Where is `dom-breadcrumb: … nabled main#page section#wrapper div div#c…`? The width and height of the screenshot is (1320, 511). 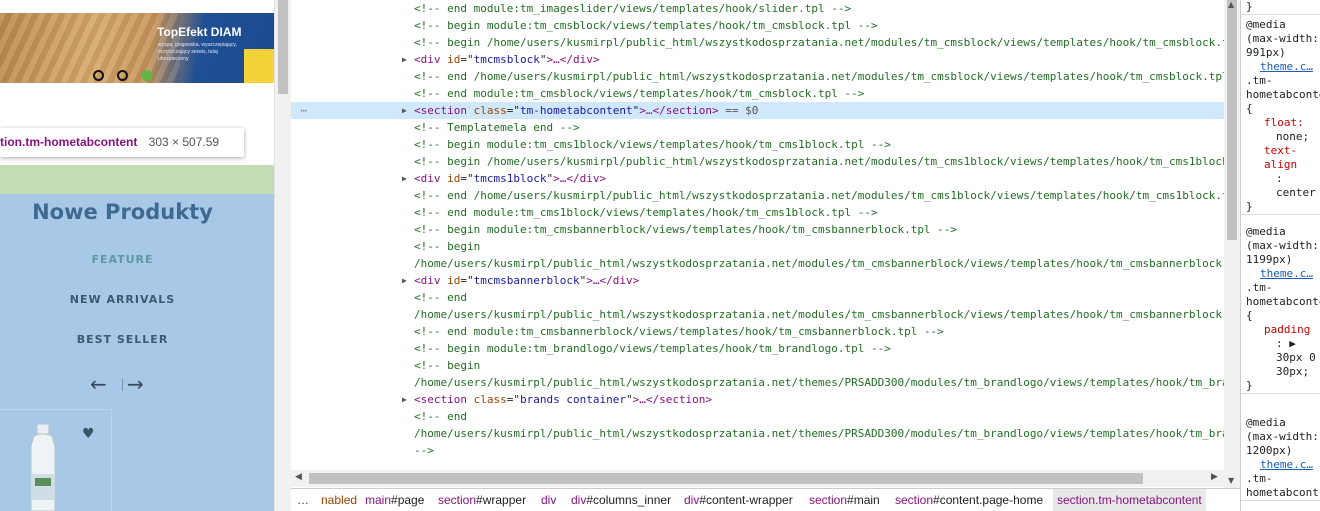
dom-breadcrumb: … nabled main#page section#wrapper div div#c… is located at coordinates (765, 499).